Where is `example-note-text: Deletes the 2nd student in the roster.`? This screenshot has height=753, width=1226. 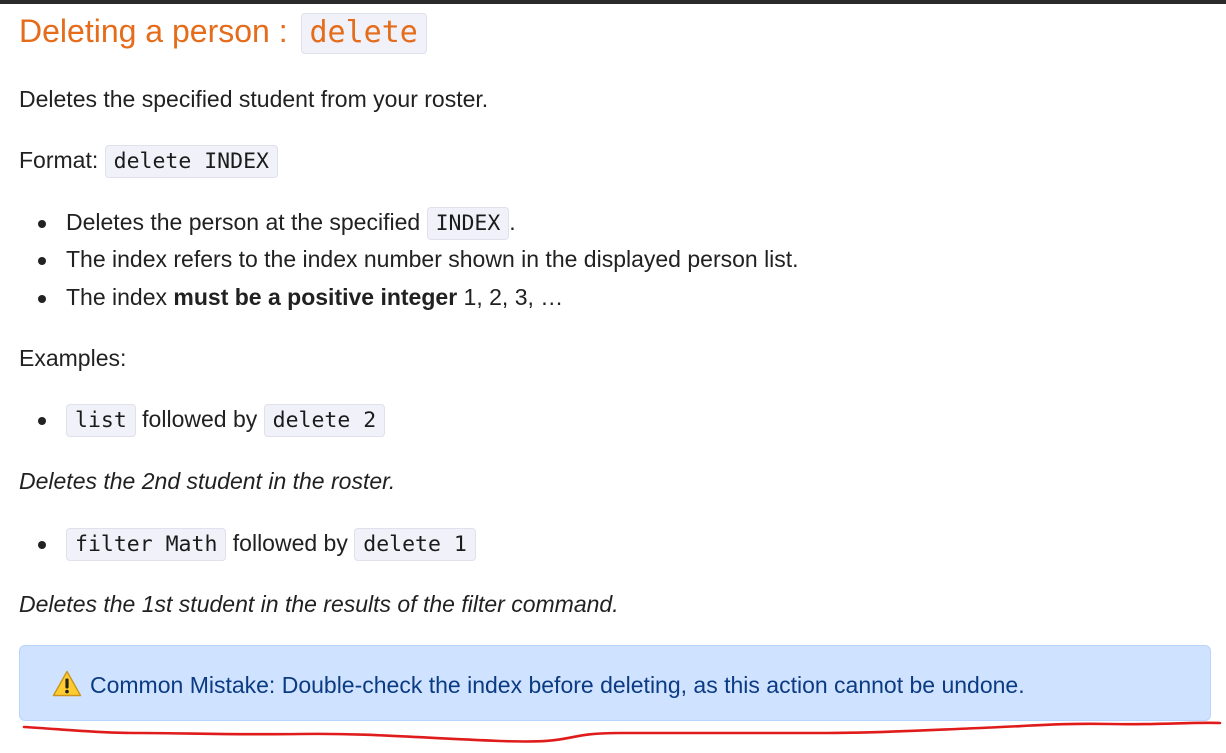 example-note-text: Deletes the 2nd student in the roster. is located at coordinates (207, 481).